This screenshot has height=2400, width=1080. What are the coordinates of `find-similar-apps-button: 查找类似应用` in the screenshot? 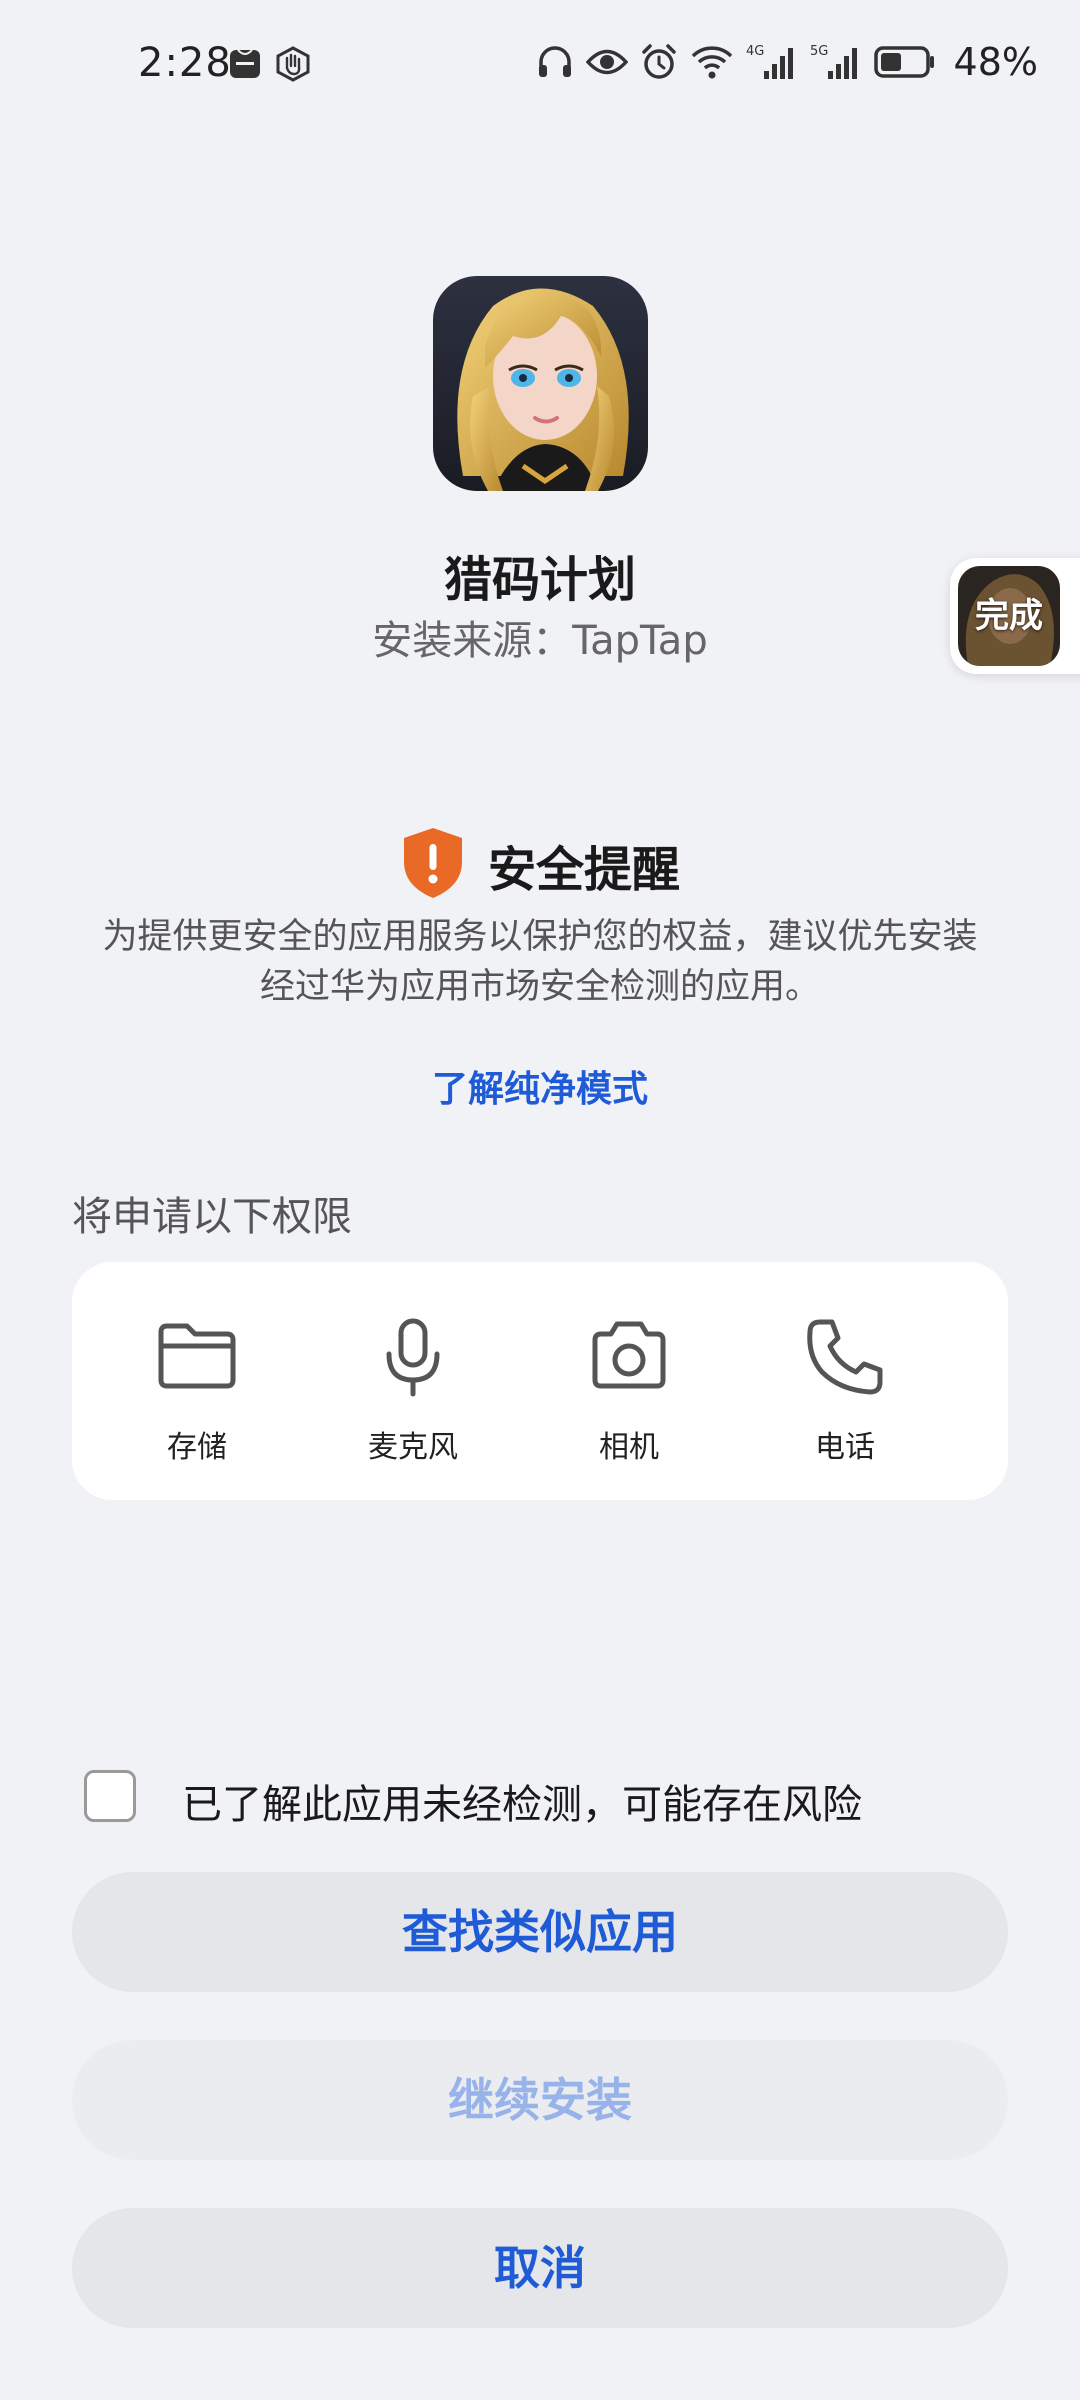 It's located at (540, 1932).